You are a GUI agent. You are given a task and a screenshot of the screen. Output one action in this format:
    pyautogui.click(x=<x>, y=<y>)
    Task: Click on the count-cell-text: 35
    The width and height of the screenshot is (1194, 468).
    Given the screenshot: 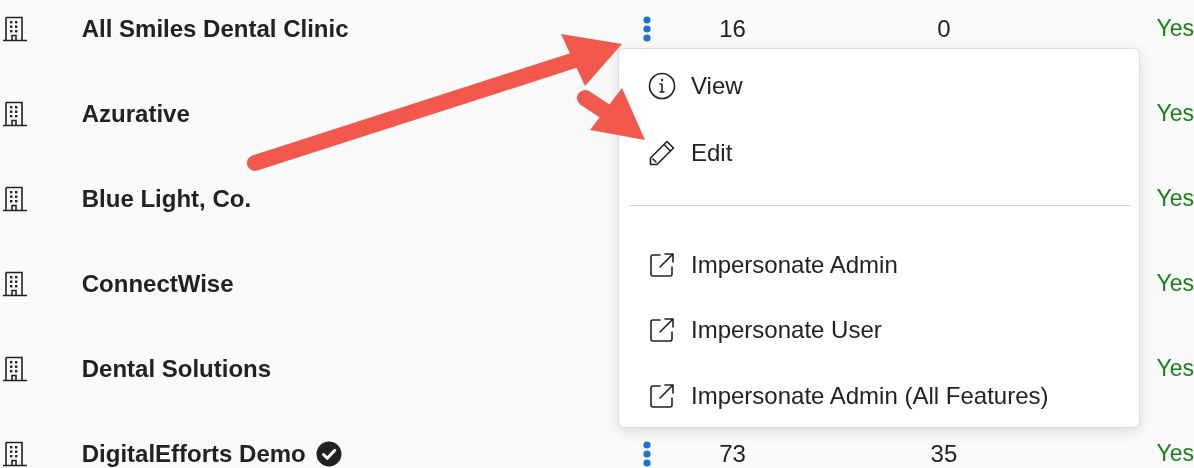 What is the action you would take?
    pyautogui.click(x=944, y=453)
    